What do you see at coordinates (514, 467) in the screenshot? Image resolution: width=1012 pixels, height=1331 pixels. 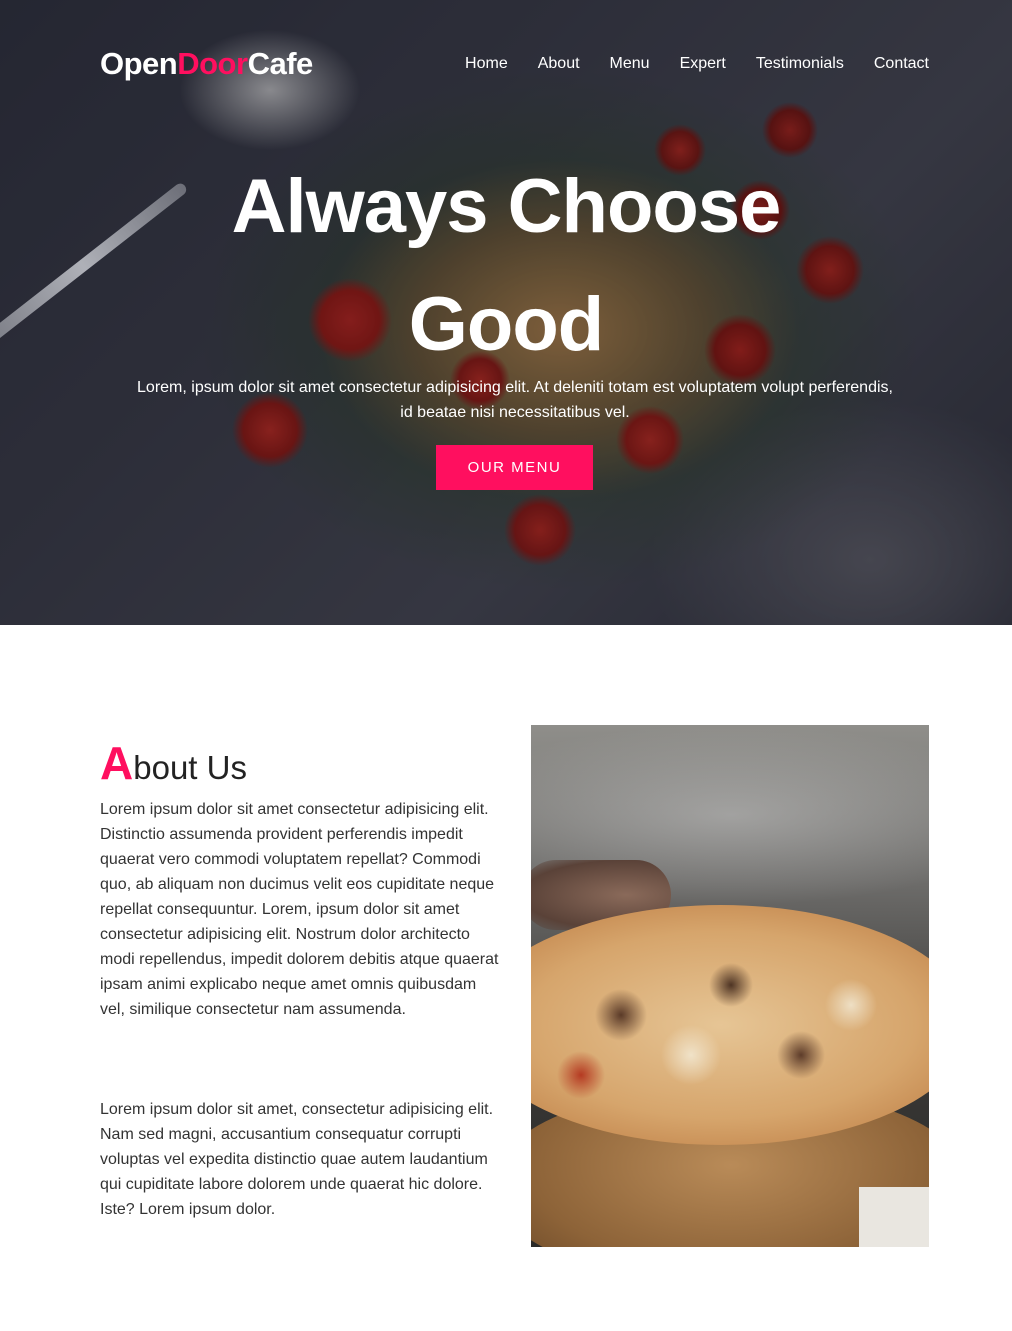 I see `our-menu-button: OUR MENU` at bounding box center [514, 467].